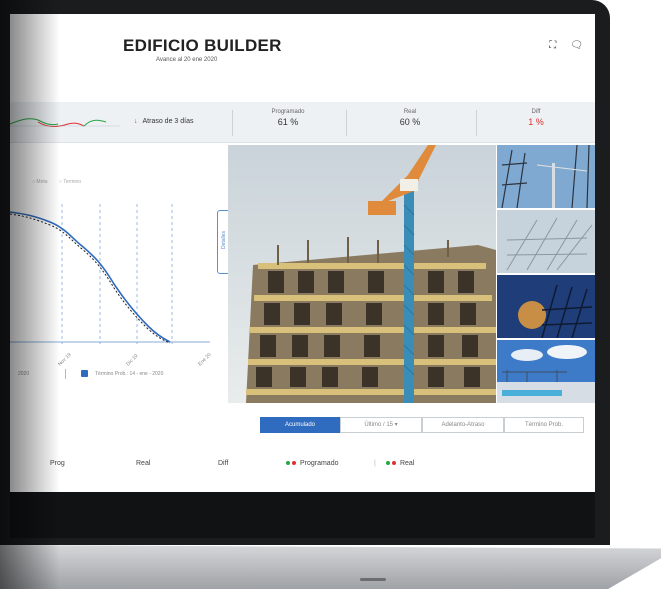 The height and width of the screenshot is (589, 661). What do you see at coordinates (330, 567) in the screenshot?
I see `laptop-base` at bounding box center [330, 567].